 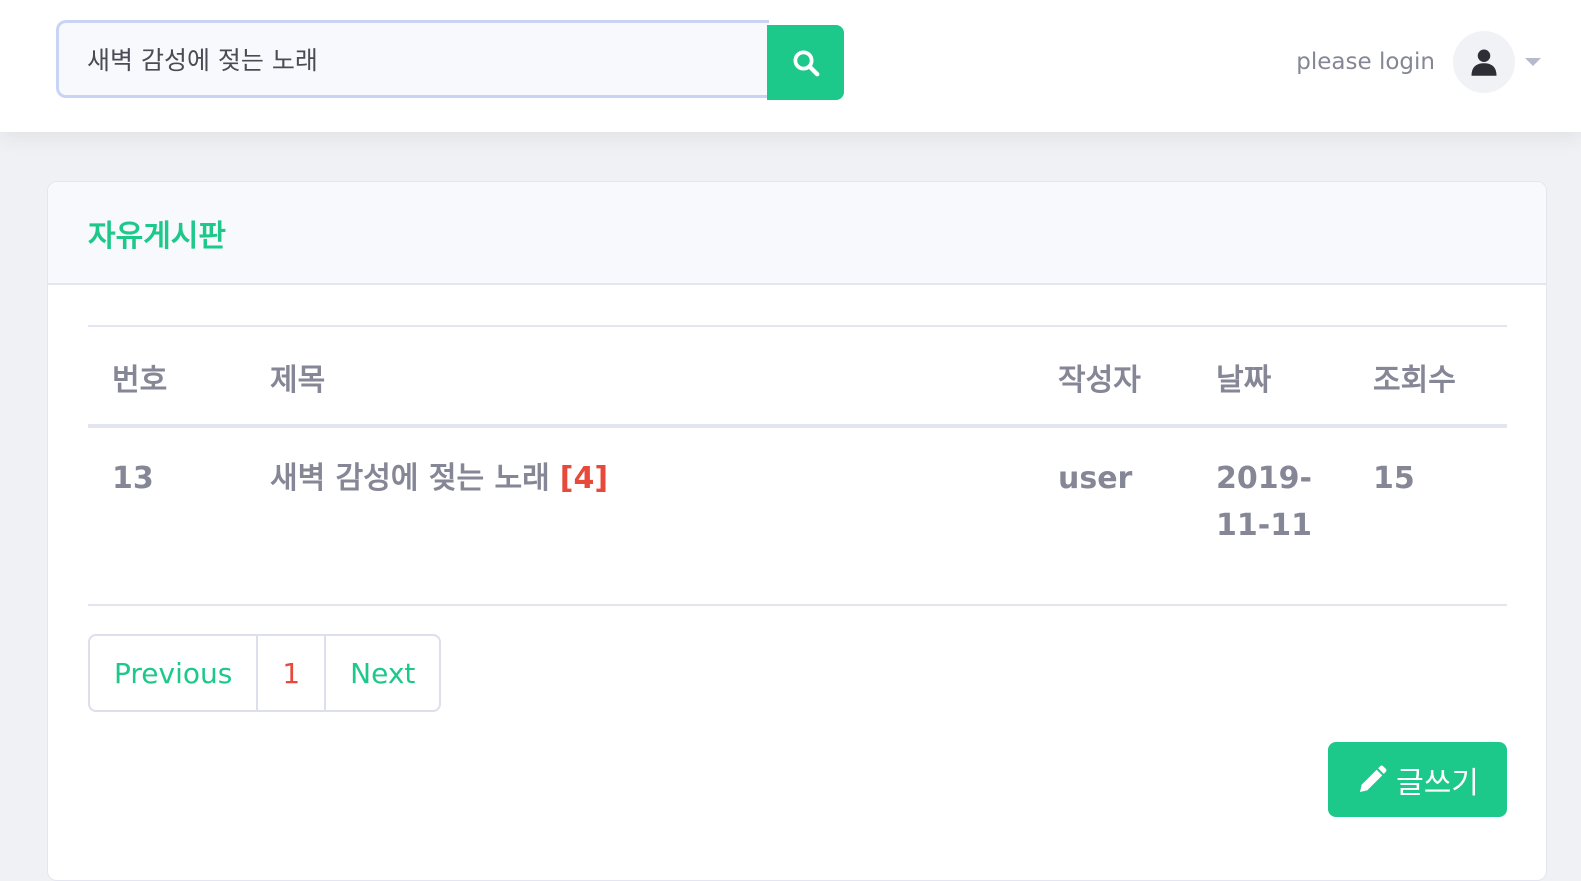 I want to click on search-icon, so click(x=806, y=63).